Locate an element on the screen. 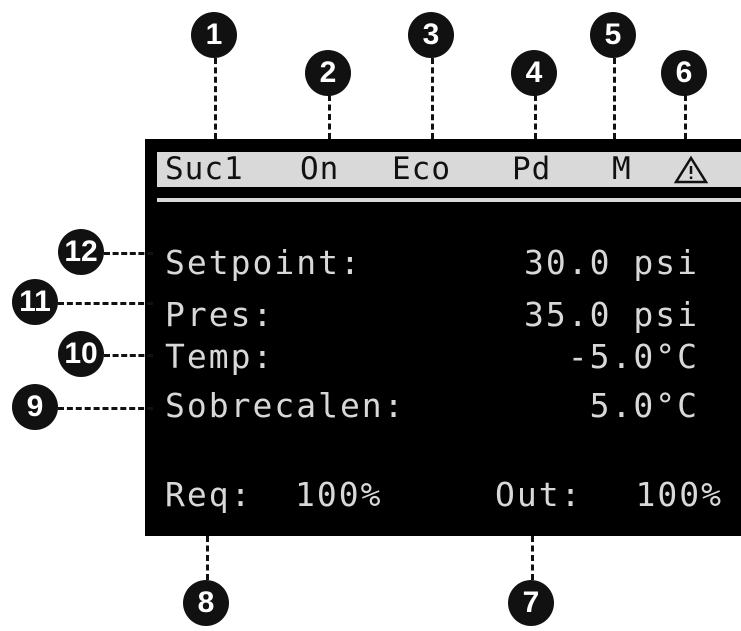 Image resolution: width=741 pixels, height=631 pixels. temp-value: -5.0°C is located at coordinates (633, 356).